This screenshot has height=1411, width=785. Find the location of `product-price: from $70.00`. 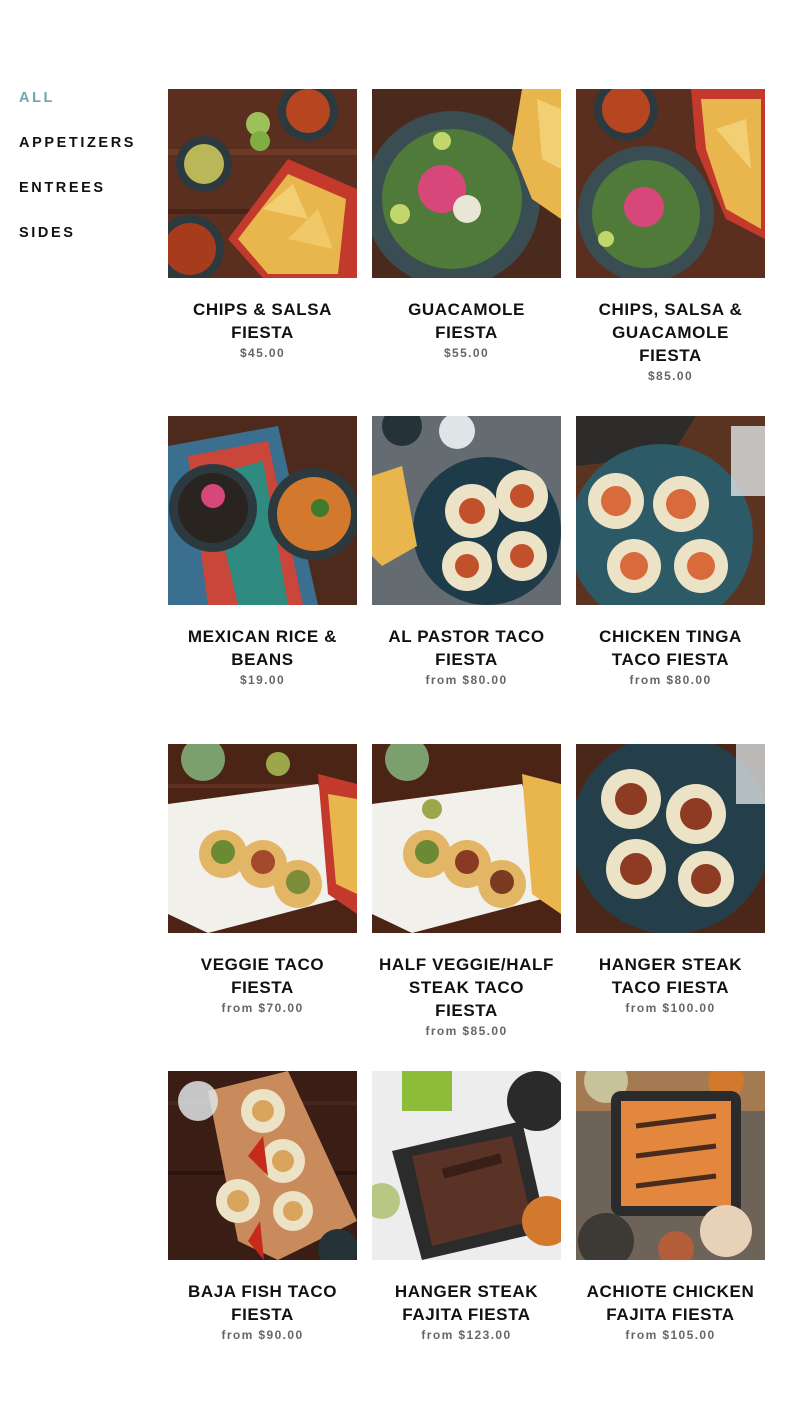

product-price: from $70.00 is located at coordinates (262, 1007).